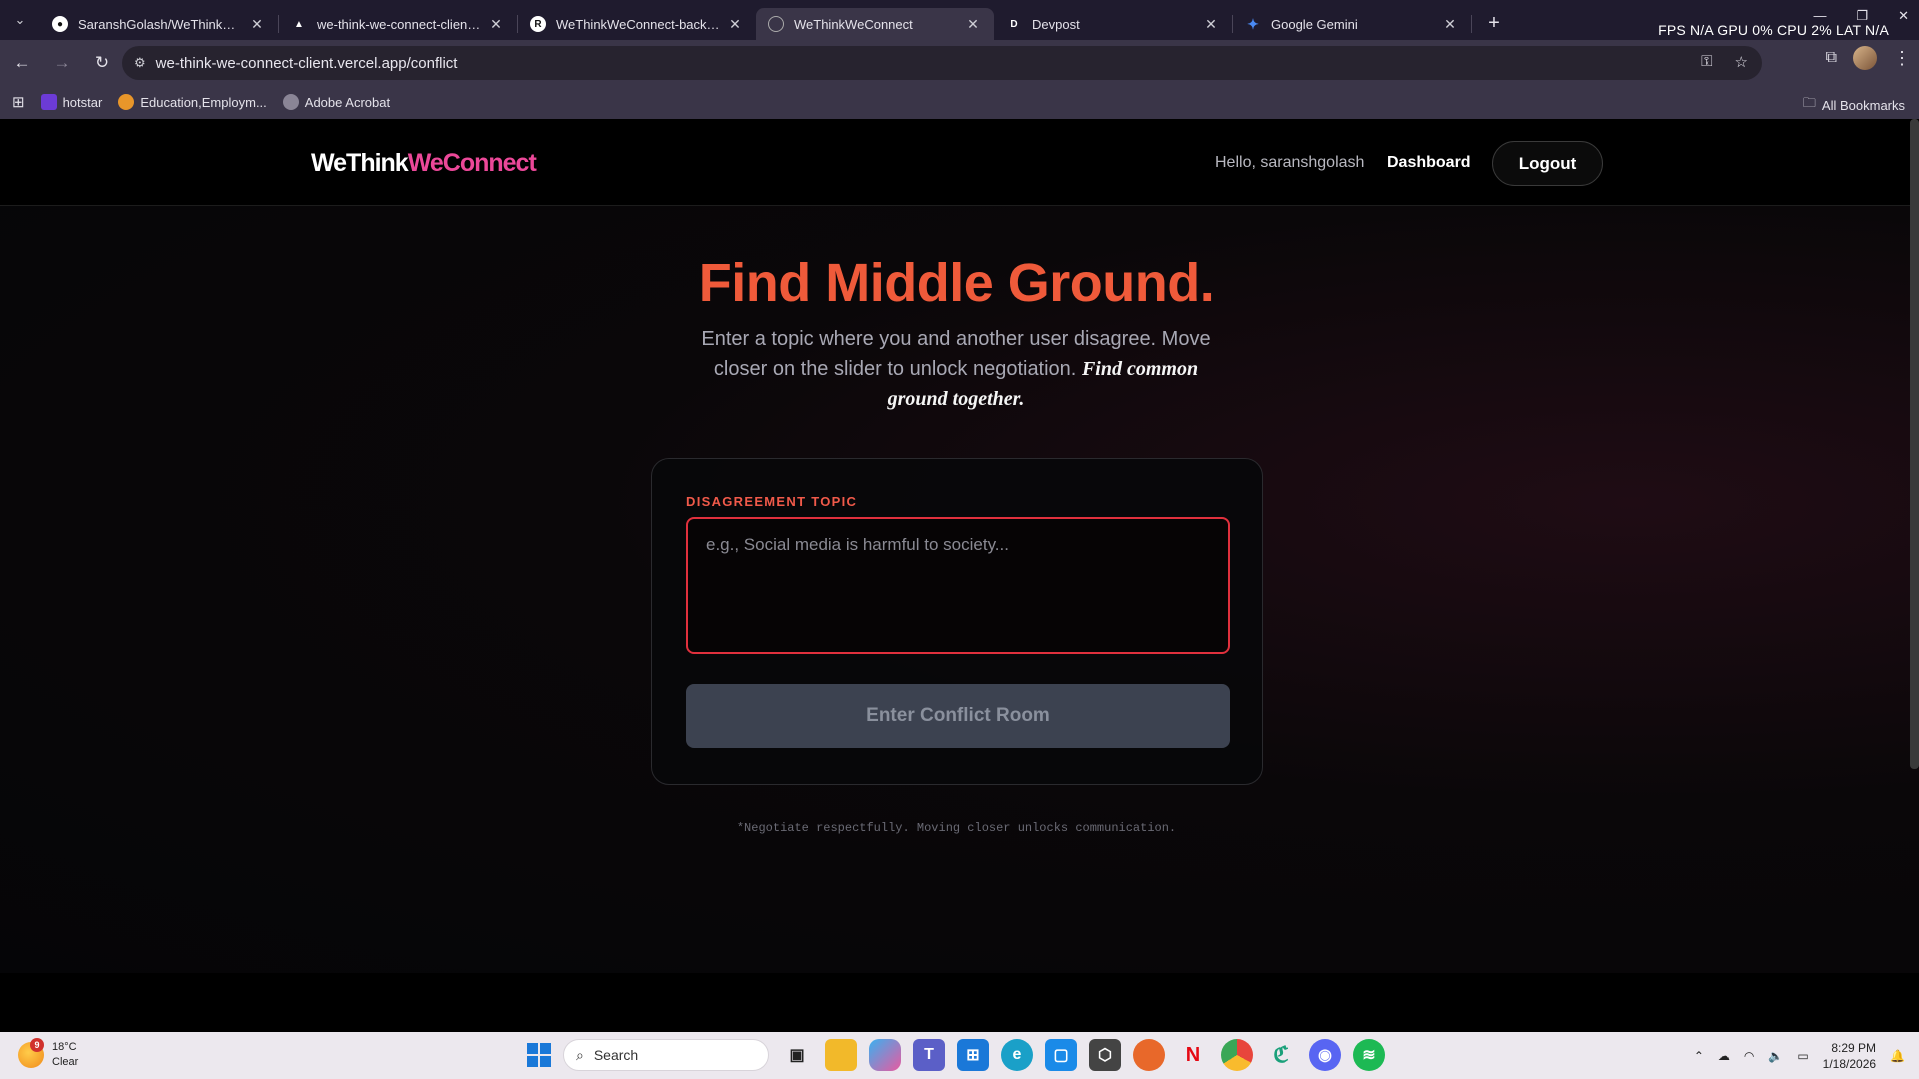  What do you see at coordinates (929, 1055) in the screenshot?
I see `teams-icon: T` at bounding box center [929, 1055].